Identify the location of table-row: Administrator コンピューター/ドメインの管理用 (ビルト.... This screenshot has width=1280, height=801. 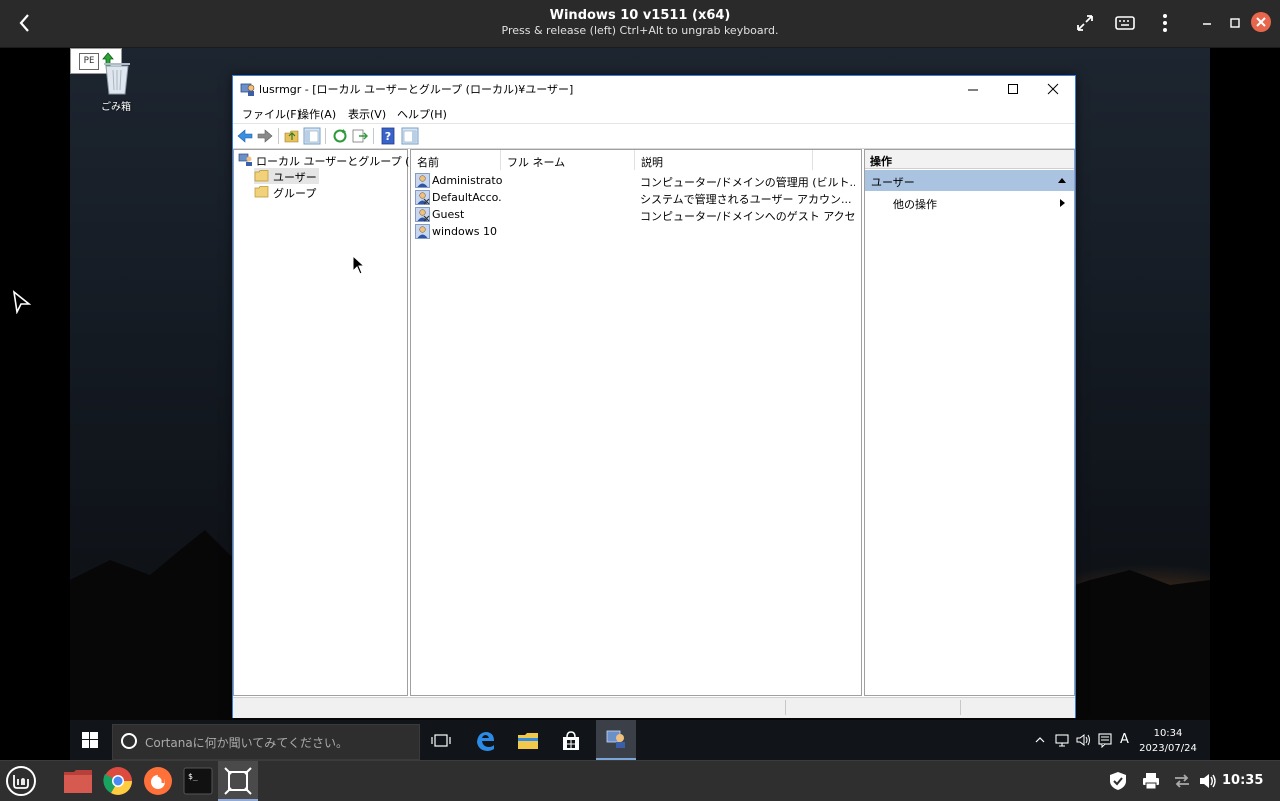
(636, 180).